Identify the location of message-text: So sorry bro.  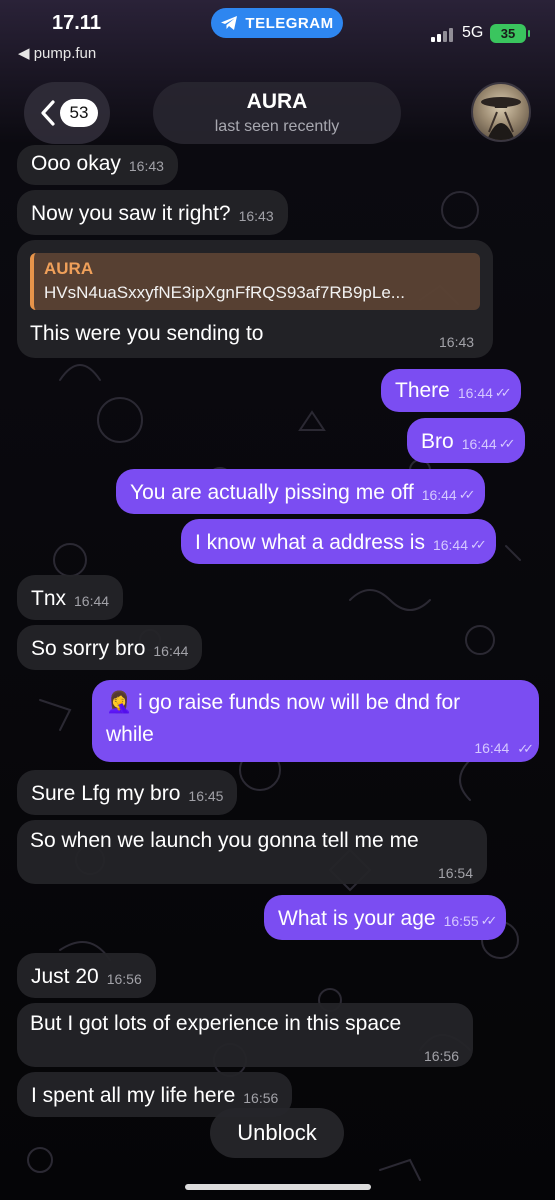
(88, 648).